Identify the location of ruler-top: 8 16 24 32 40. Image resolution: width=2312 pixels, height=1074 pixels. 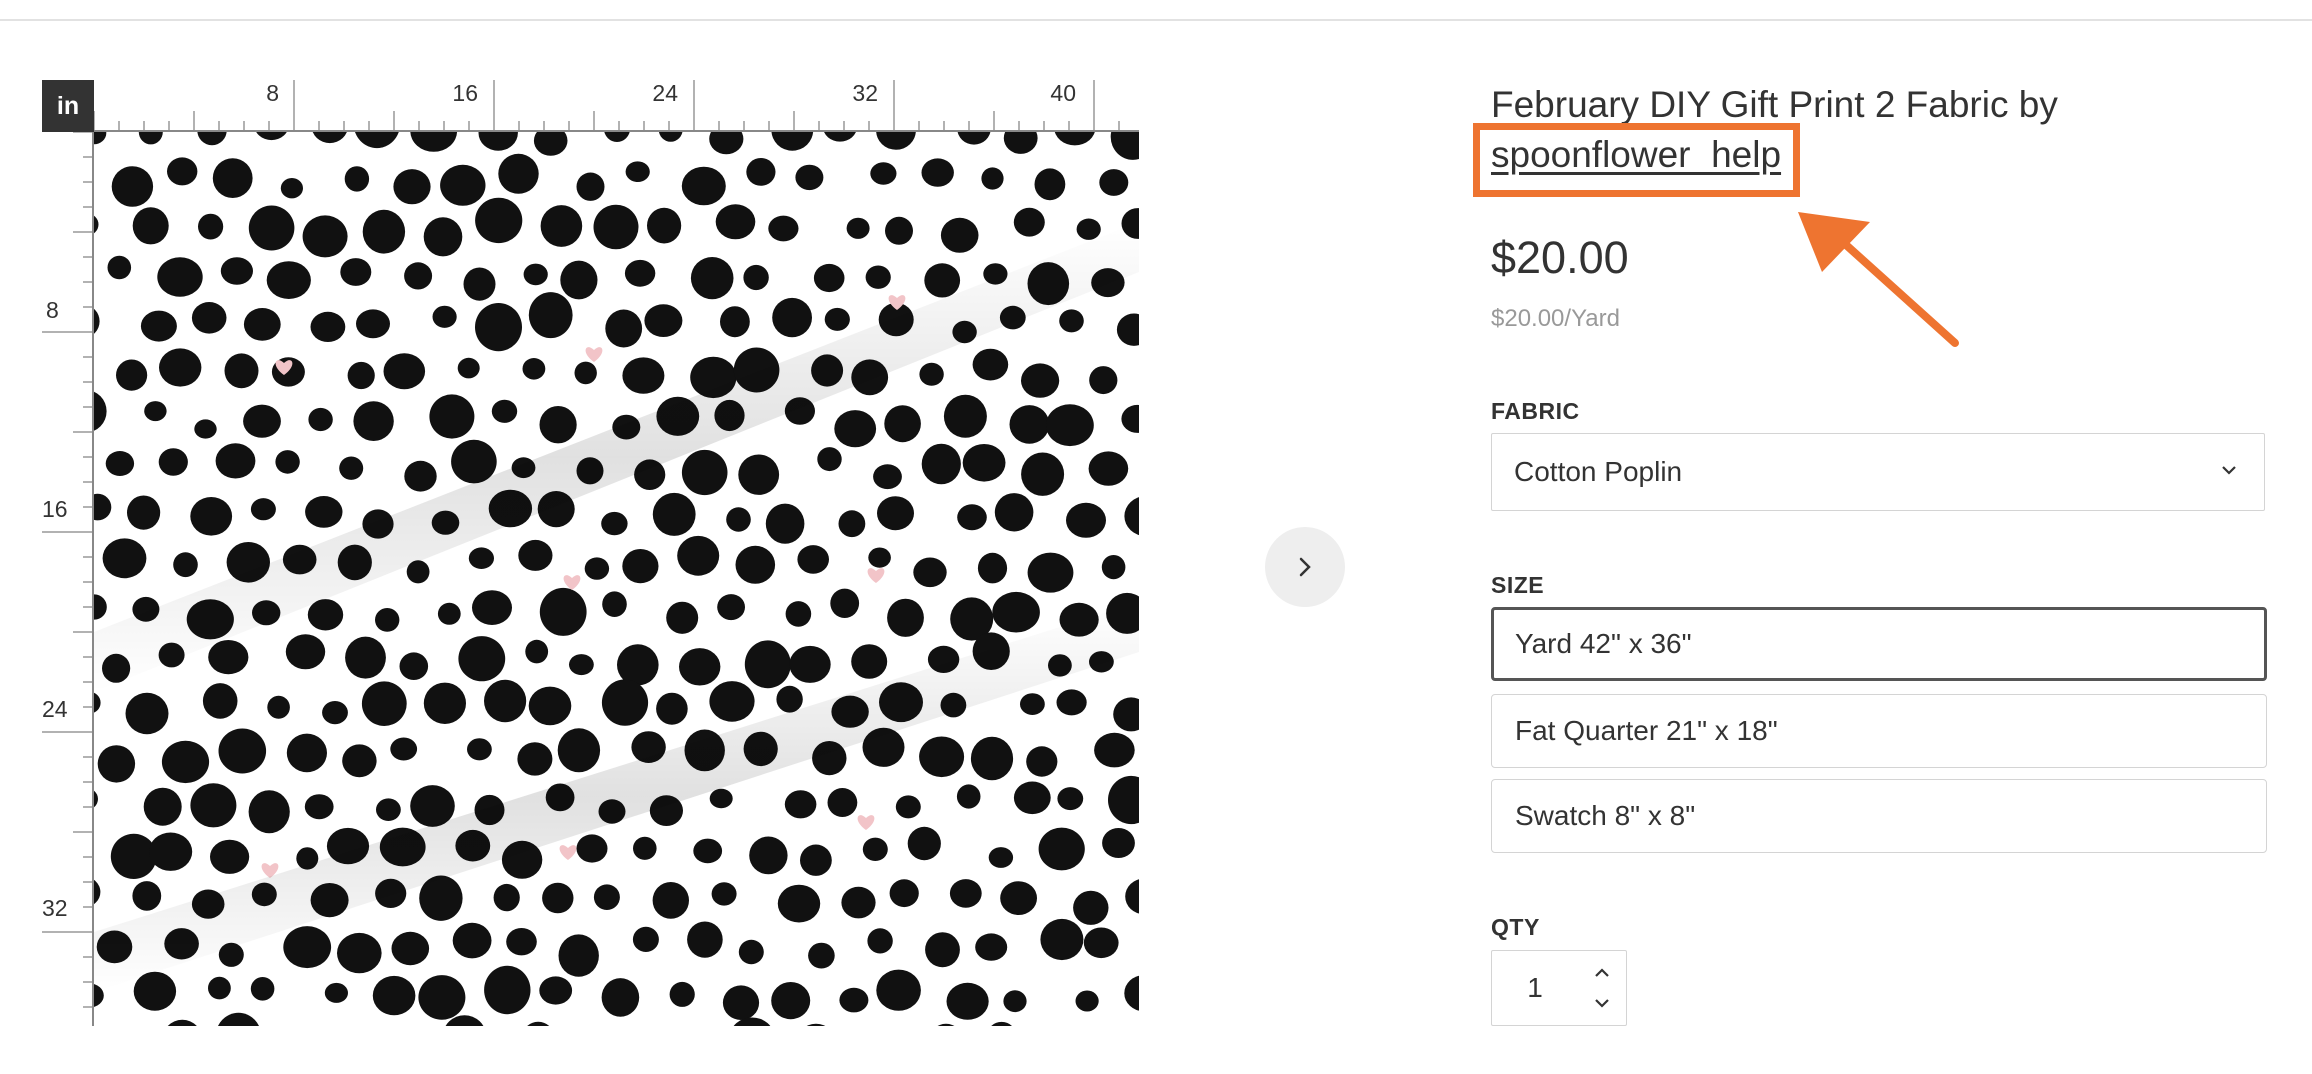
(616, 106).